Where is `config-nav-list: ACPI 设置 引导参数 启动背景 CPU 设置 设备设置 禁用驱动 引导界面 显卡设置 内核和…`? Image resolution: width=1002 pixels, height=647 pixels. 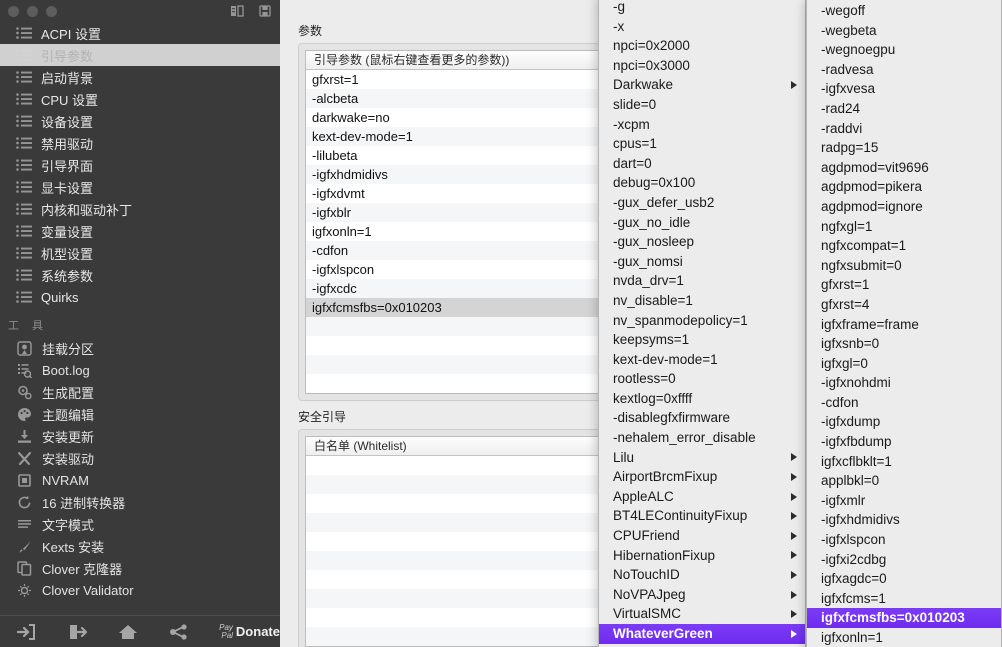
config-nav-list: ACPI 设置 引导参数 启动背景 CPU 设置 设备设置 禁用驱动 引导界面 显卡设置 内核和… is located at coordinates (140, 165).